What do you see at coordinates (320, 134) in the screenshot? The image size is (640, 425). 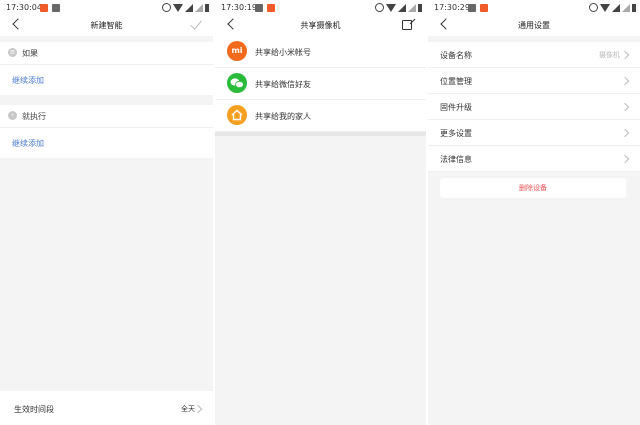 I see `section-divider` at bounding box center [320, 134].